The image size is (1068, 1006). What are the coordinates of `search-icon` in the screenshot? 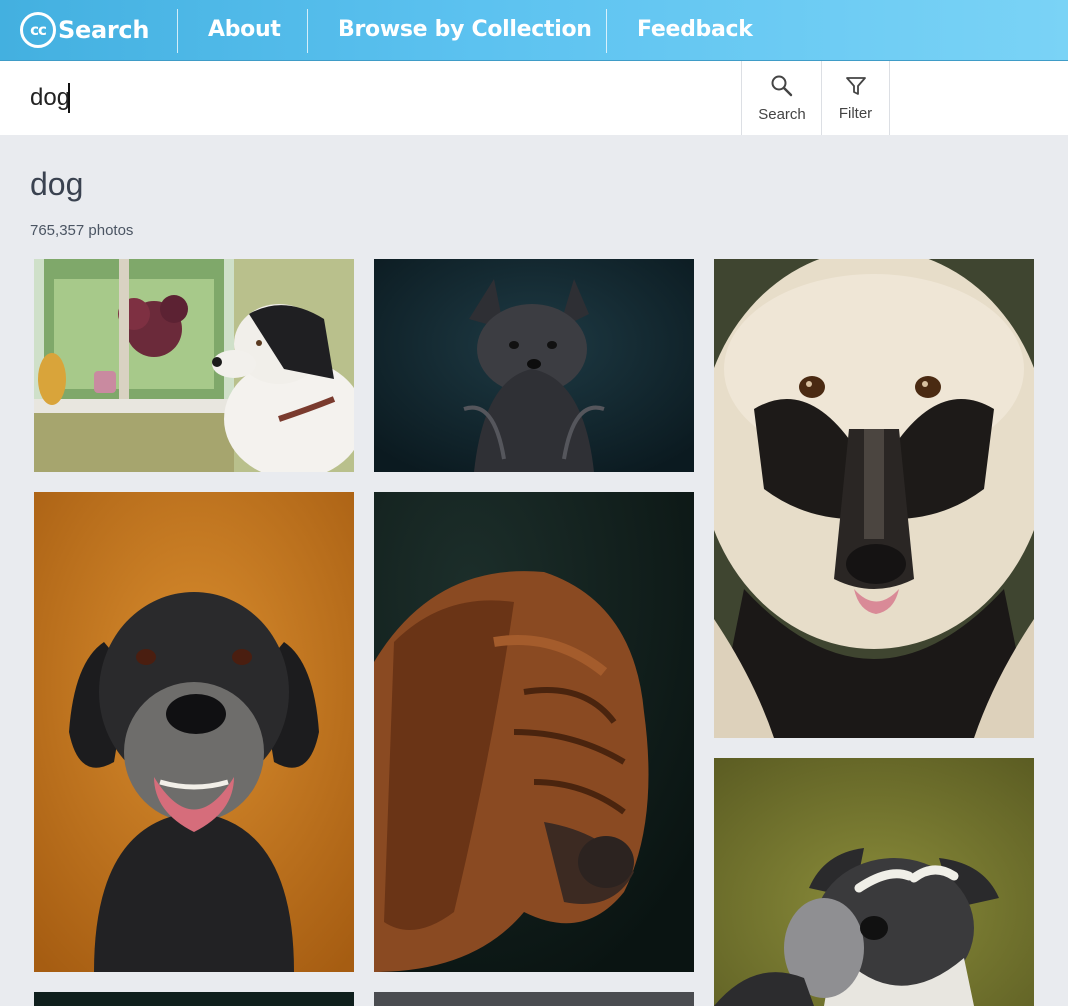 It's located at (782, 85).